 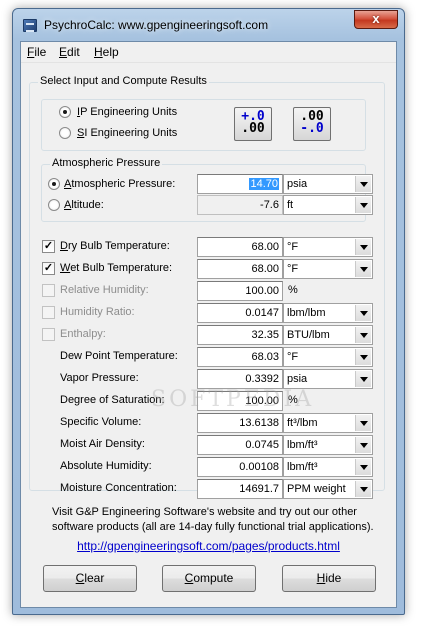 I want to click on window-title: PsychroCalc: www.gpengineeringsoft.com, so click(x=156, y=25).